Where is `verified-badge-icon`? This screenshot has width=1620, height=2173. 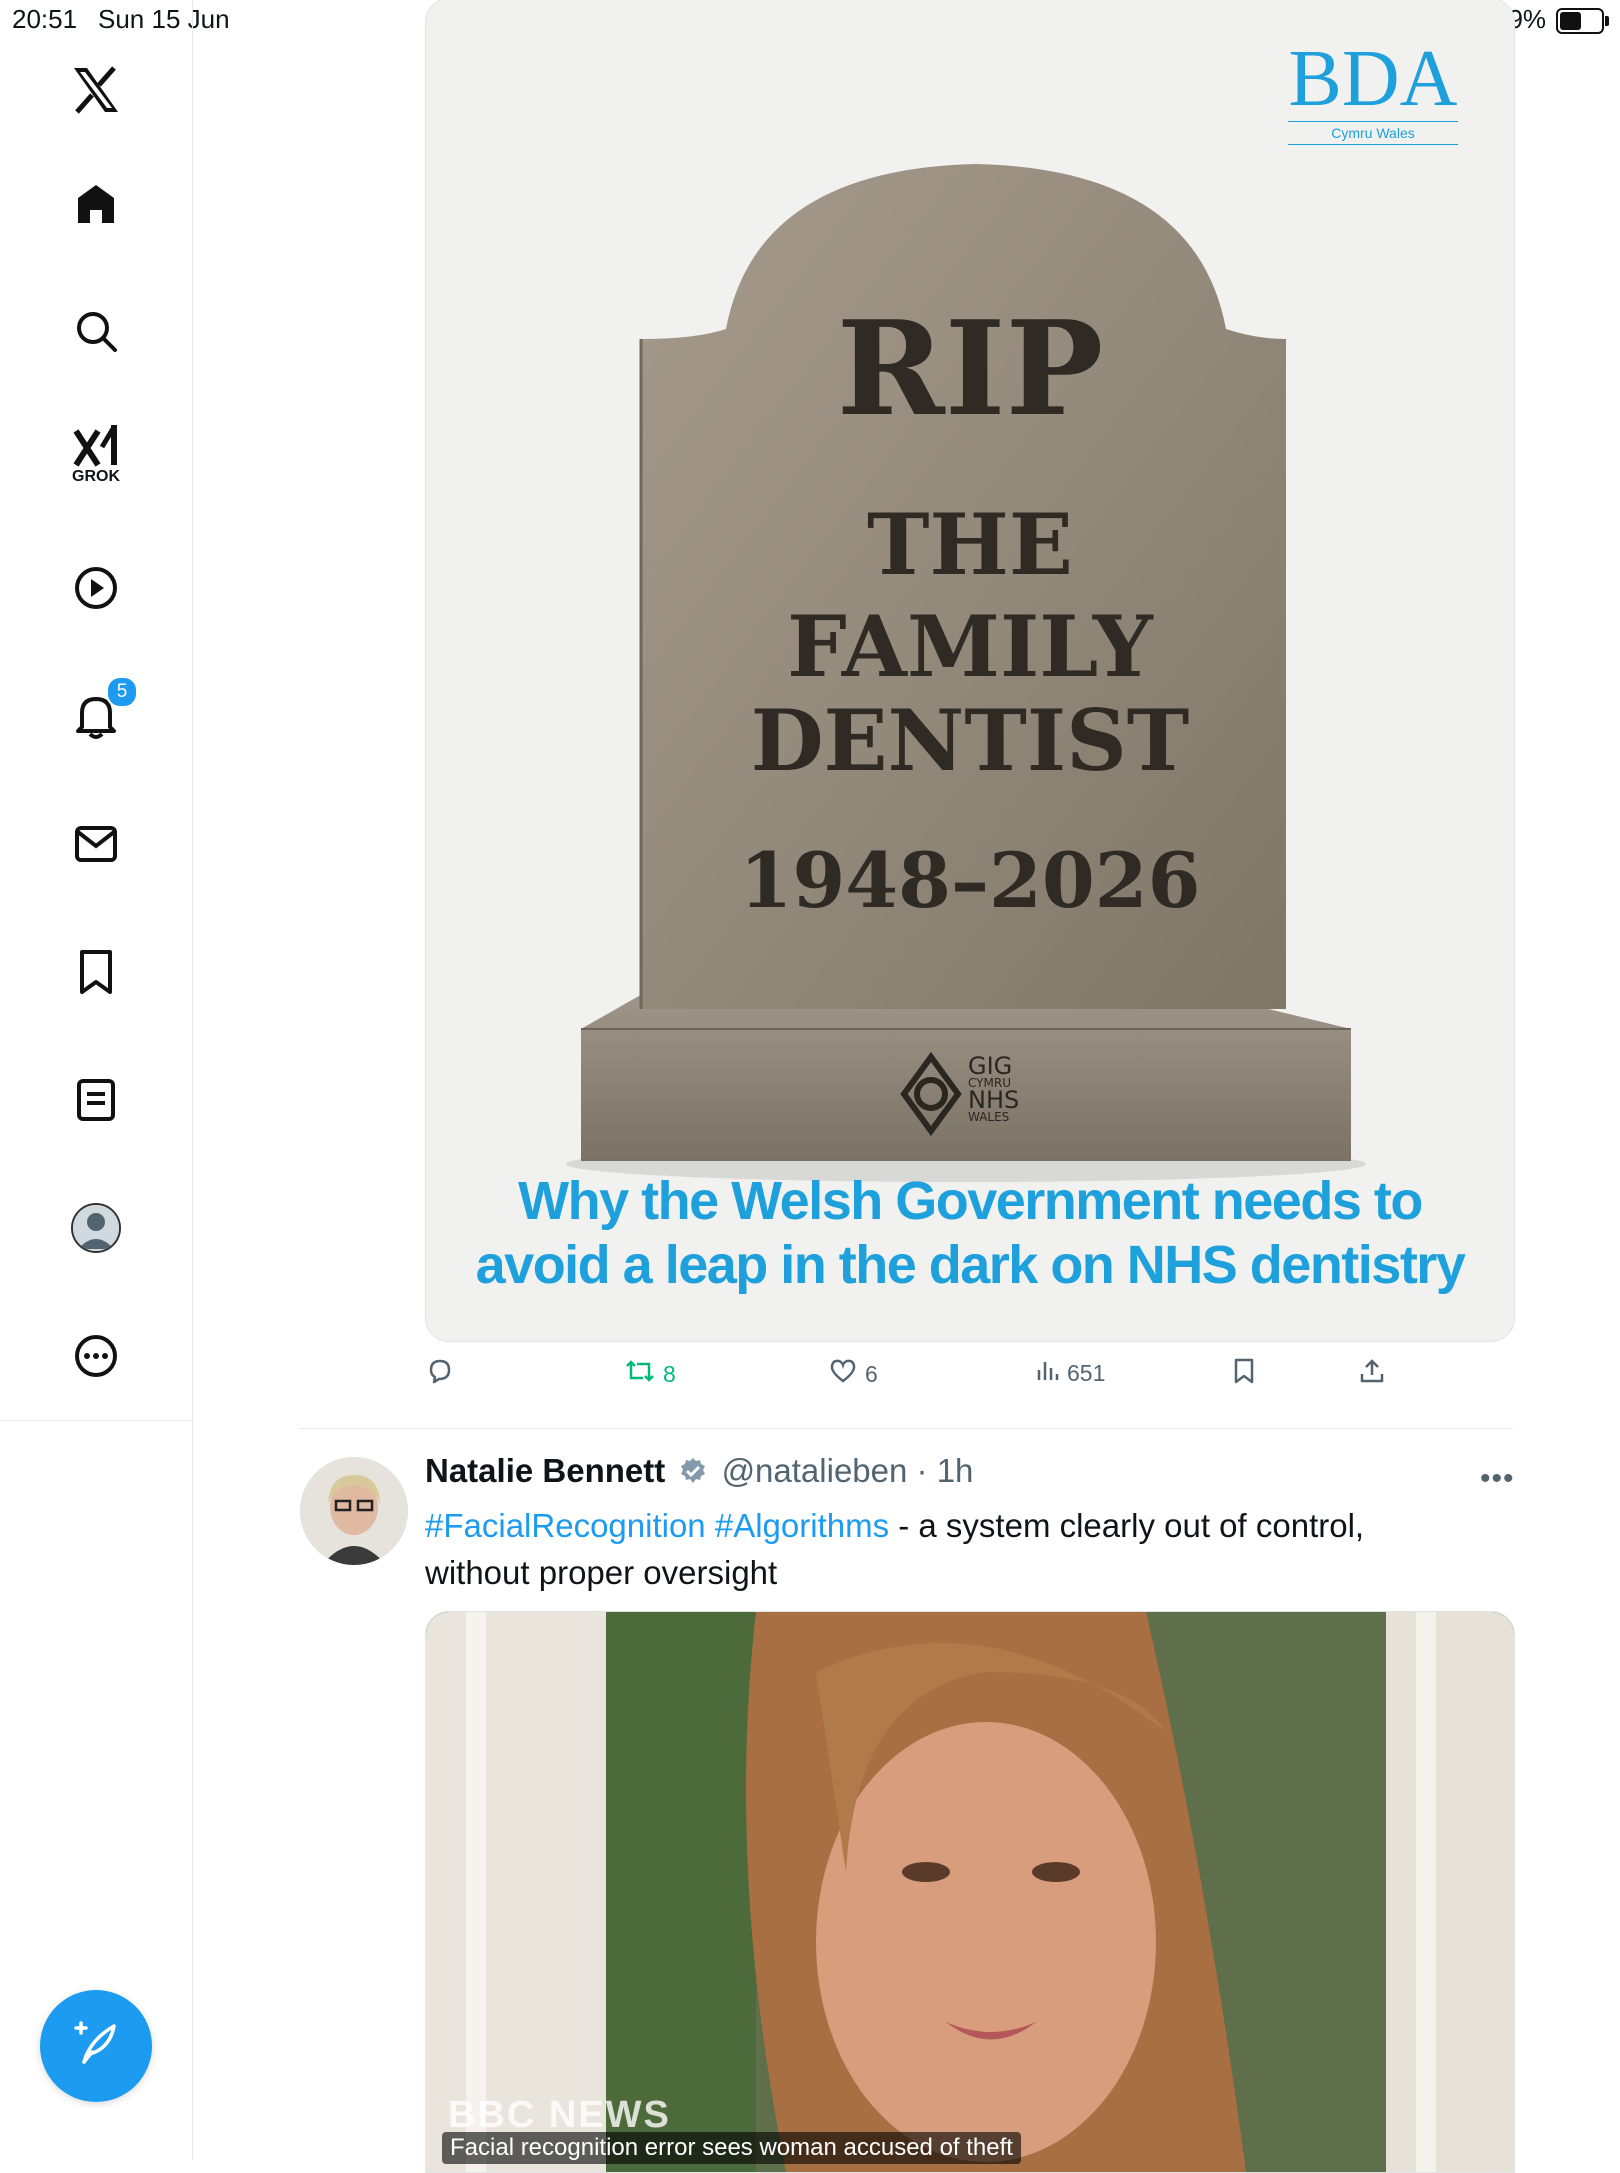
verified-badge-icon is located at coordinates (693, 1475).